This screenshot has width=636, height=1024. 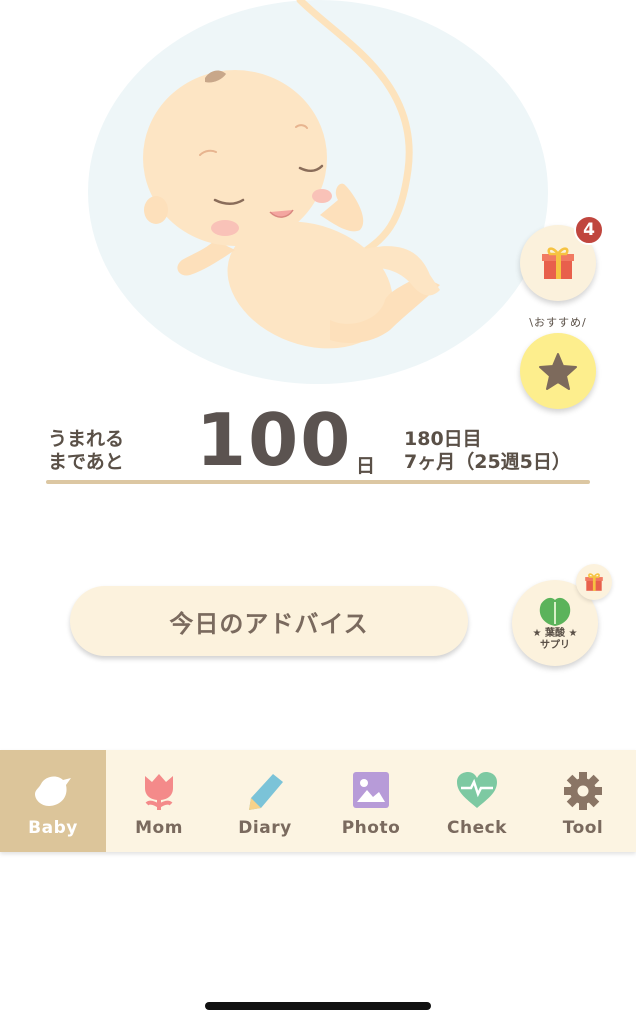 I want to click on heartbeat-icon, so click(x=477, y=790).